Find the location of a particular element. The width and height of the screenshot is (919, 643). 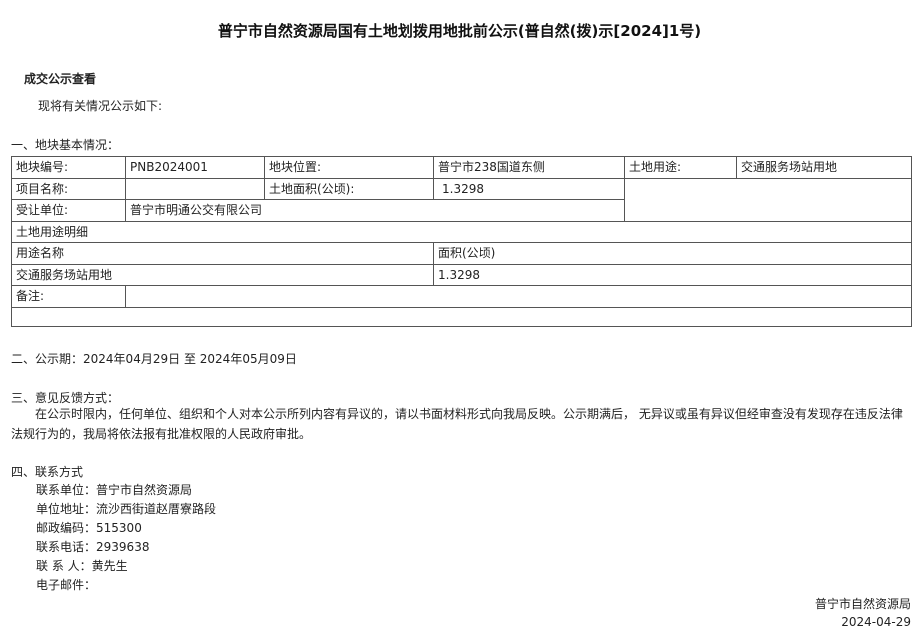

table-row: 交通服务场站用地 1.3298 is located at coordinates (461, 274).